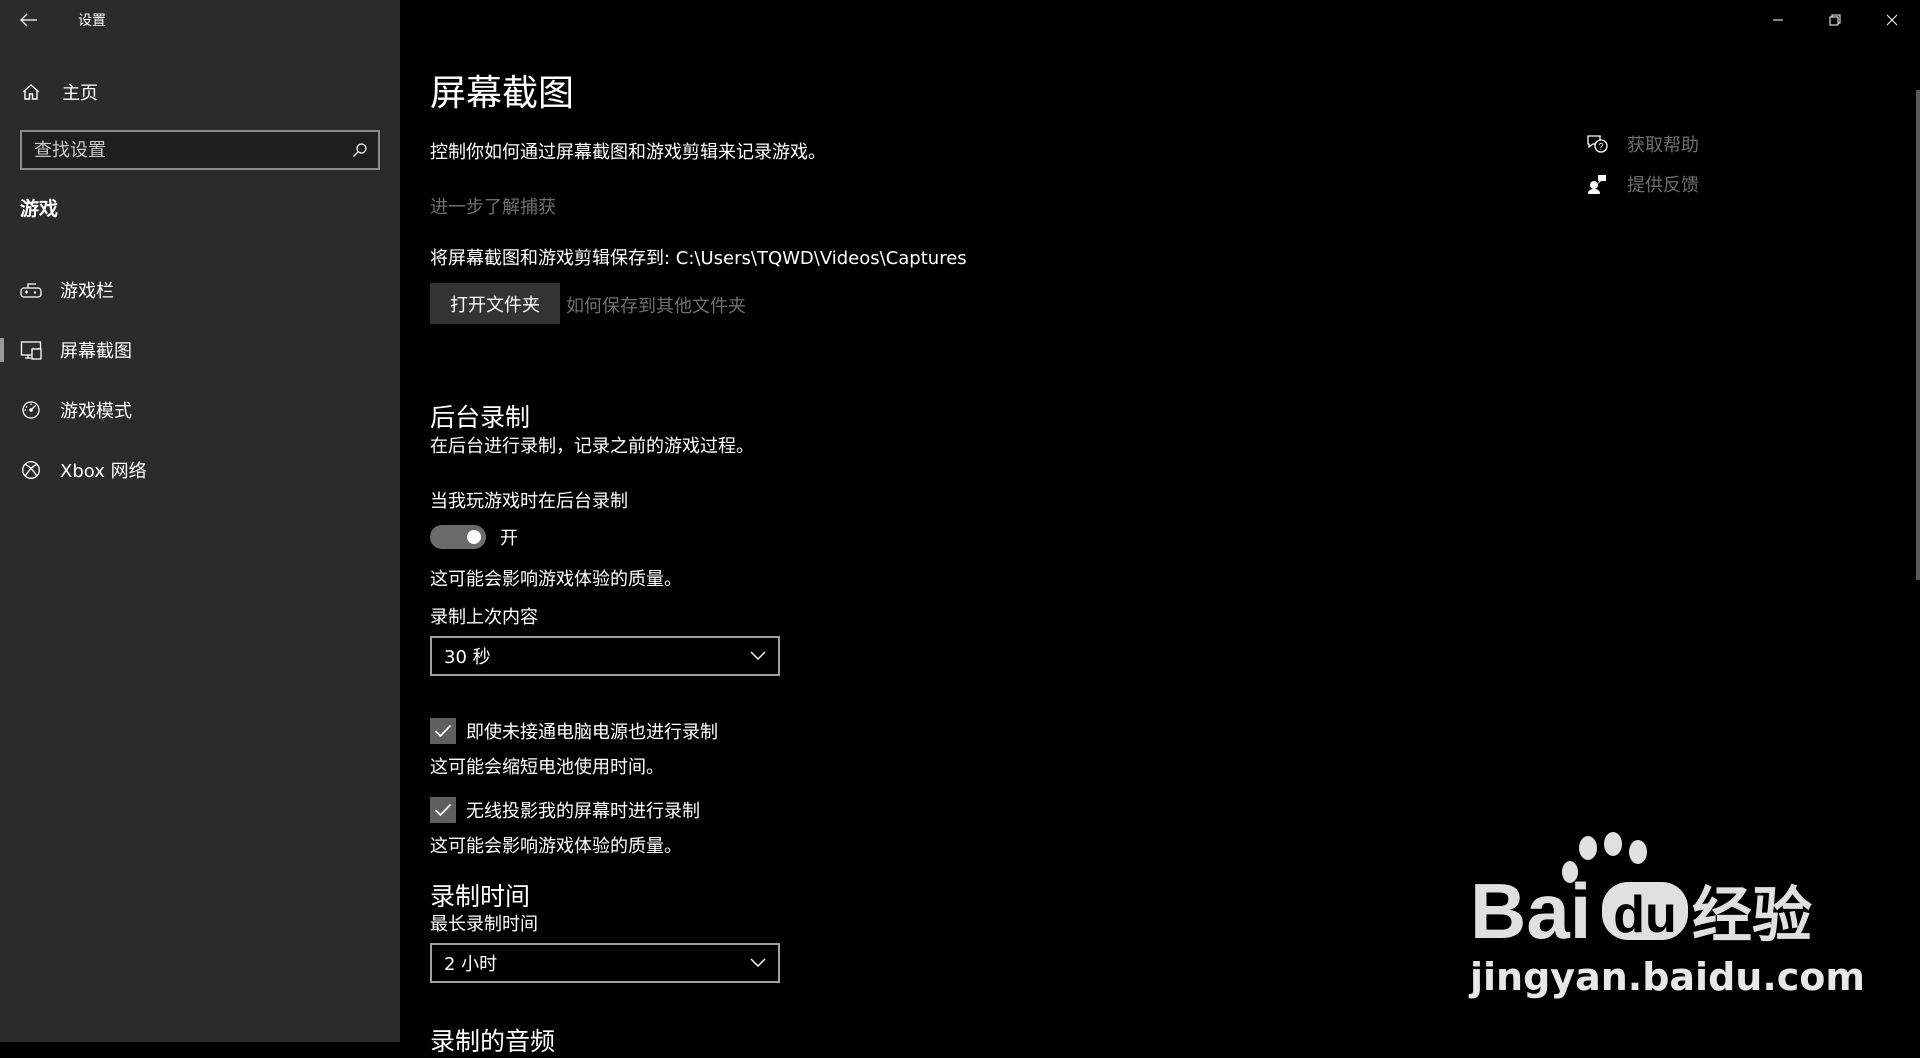  Describe the element at coordinates (592, 446) in the screenshot. I see `background-recording-description: 在后台进行录制，记录之前的游戏过程。` at that location.